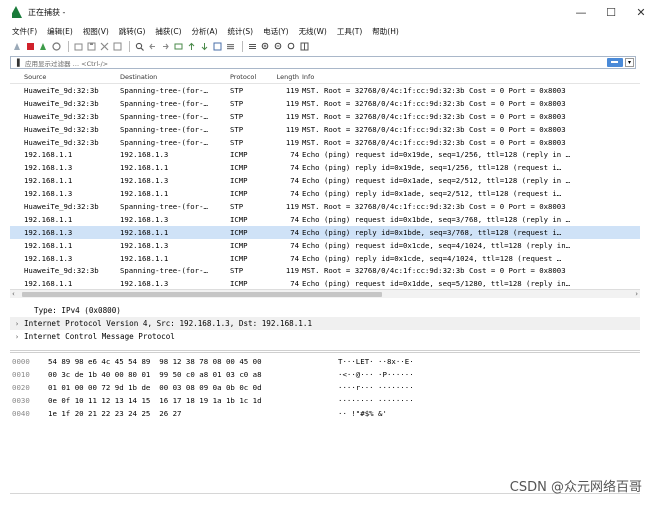 The height and width of the screenshot is (505, 656). Describe the element at coordinates (636, 294) in the screenshot. I see `scroll-right-icon: ›` at that location.